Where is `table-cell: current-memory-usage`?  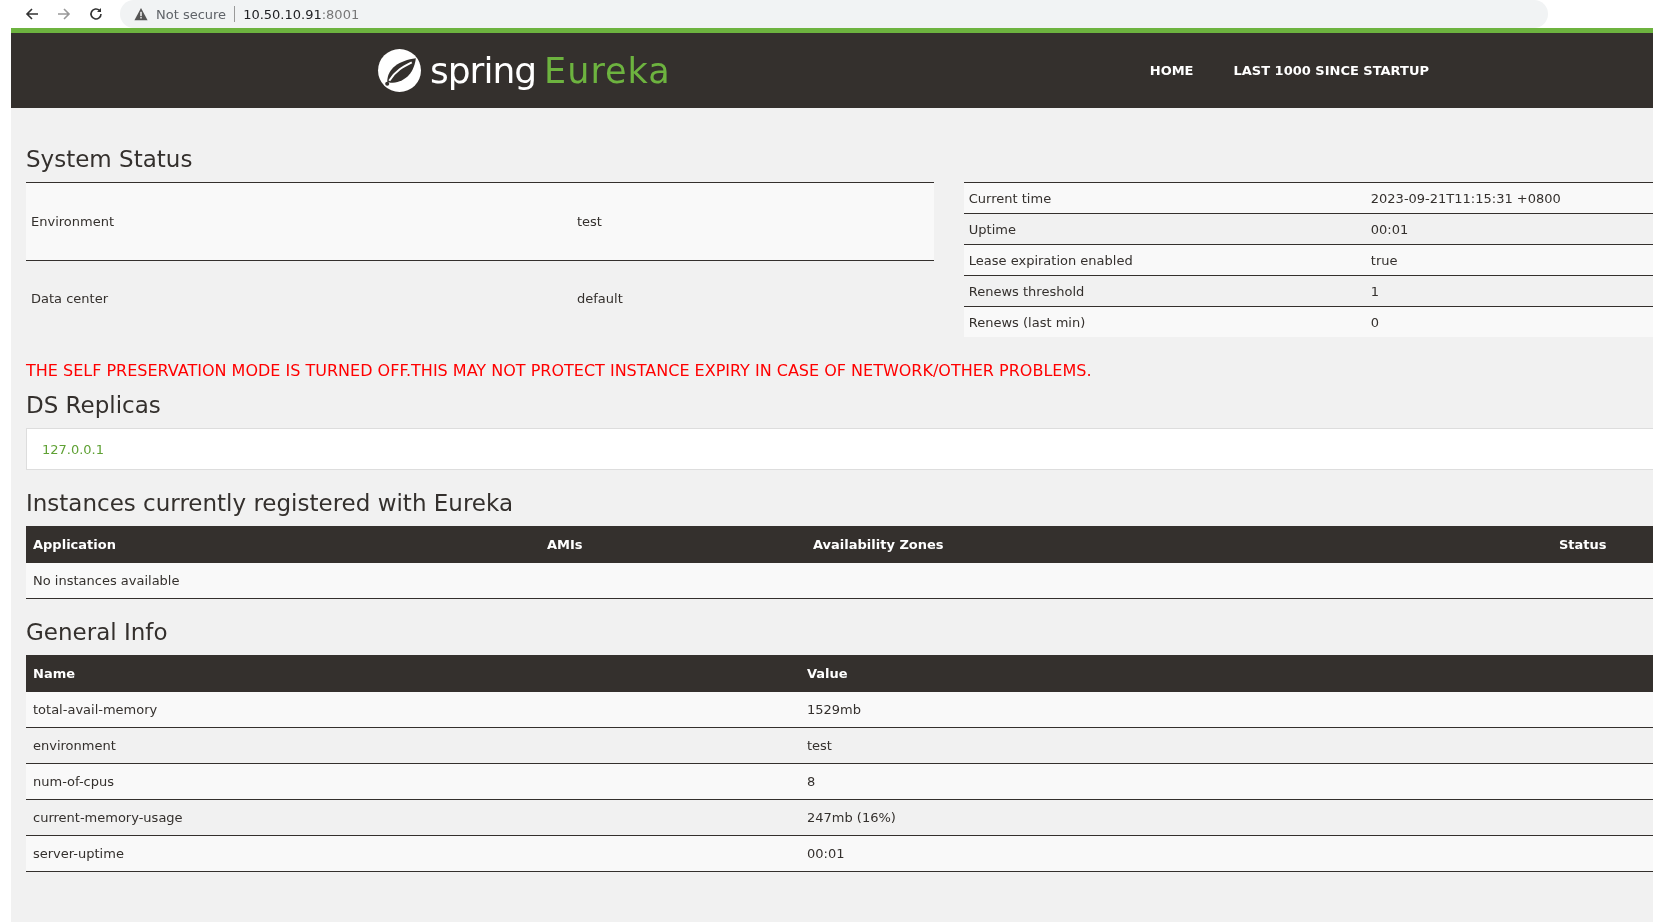
table-cell: current-memory-usage is located at coordinates (413, 817).